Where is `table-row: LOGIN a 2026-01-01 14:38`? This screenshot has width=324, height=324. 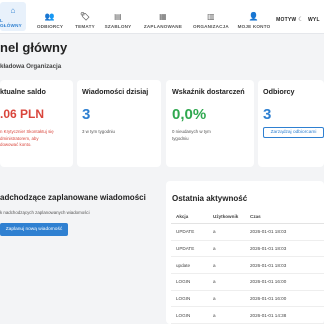 table-row: LOGIN a 2026-01-01 14:38 is located at coordinates (247, 315).